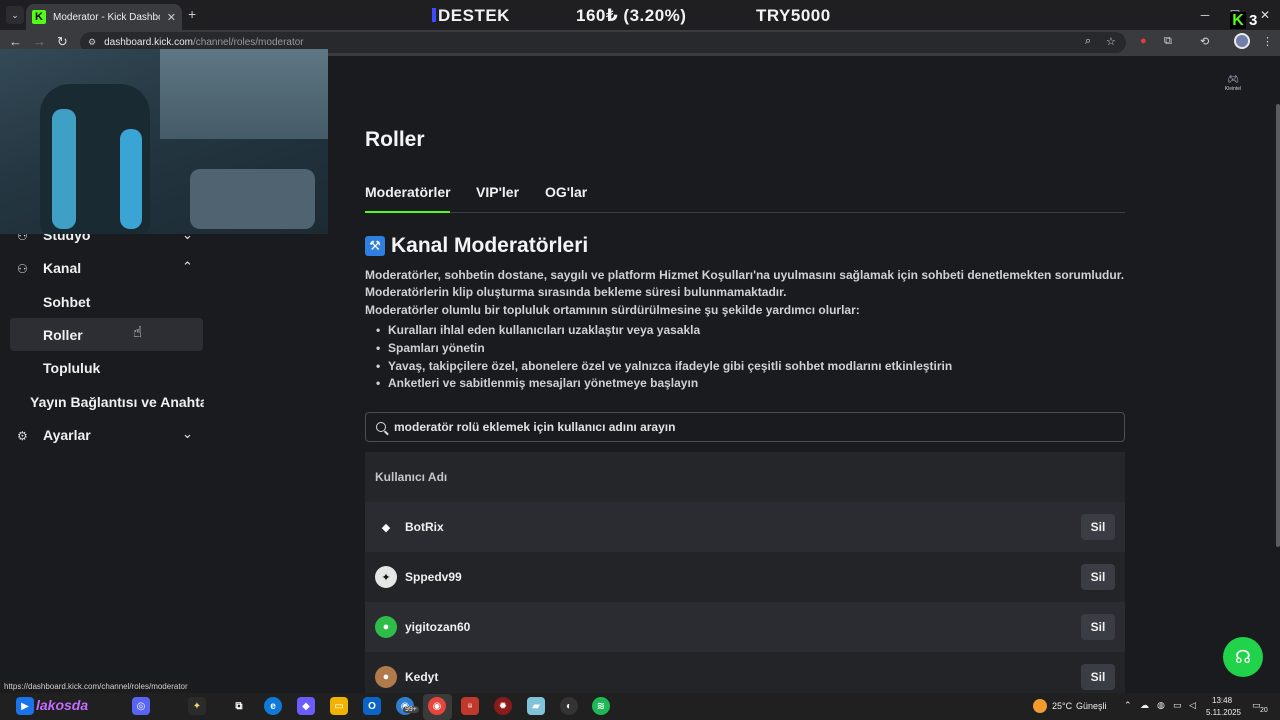 The width and height of the screenshot is (1280, 720). What do you see at coordinates (497, 192) in the screenshot?
I see `tab-vips: VIP'ler` at bounding box center [497, 192].